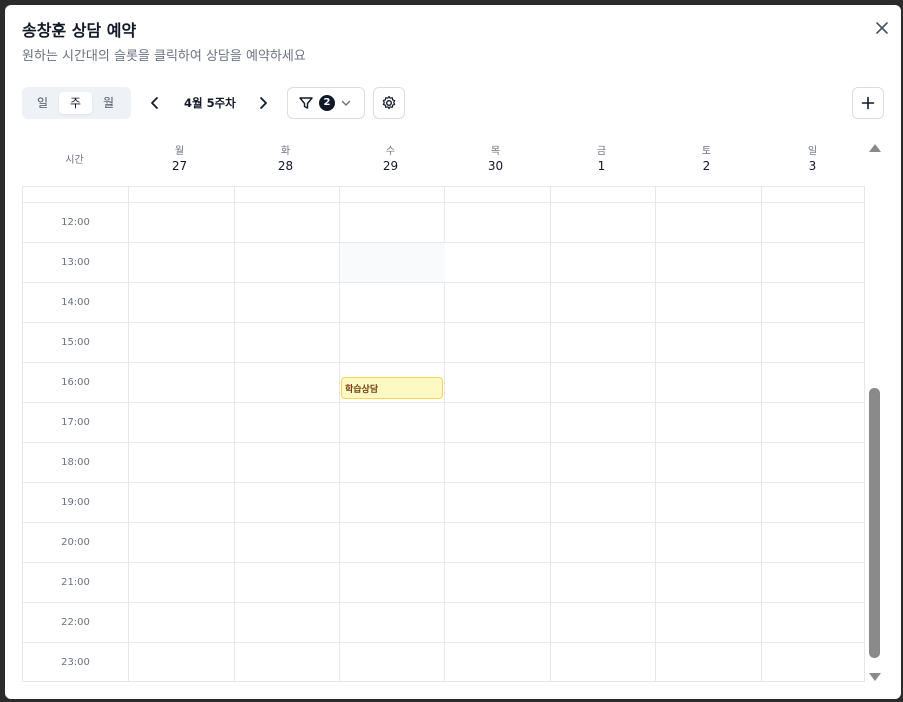 The image size is (903, 702). What do you see at coordinates (75, 302) in the screenshot?
I see `time-label: 14:00` at bounding box center [75, 302].